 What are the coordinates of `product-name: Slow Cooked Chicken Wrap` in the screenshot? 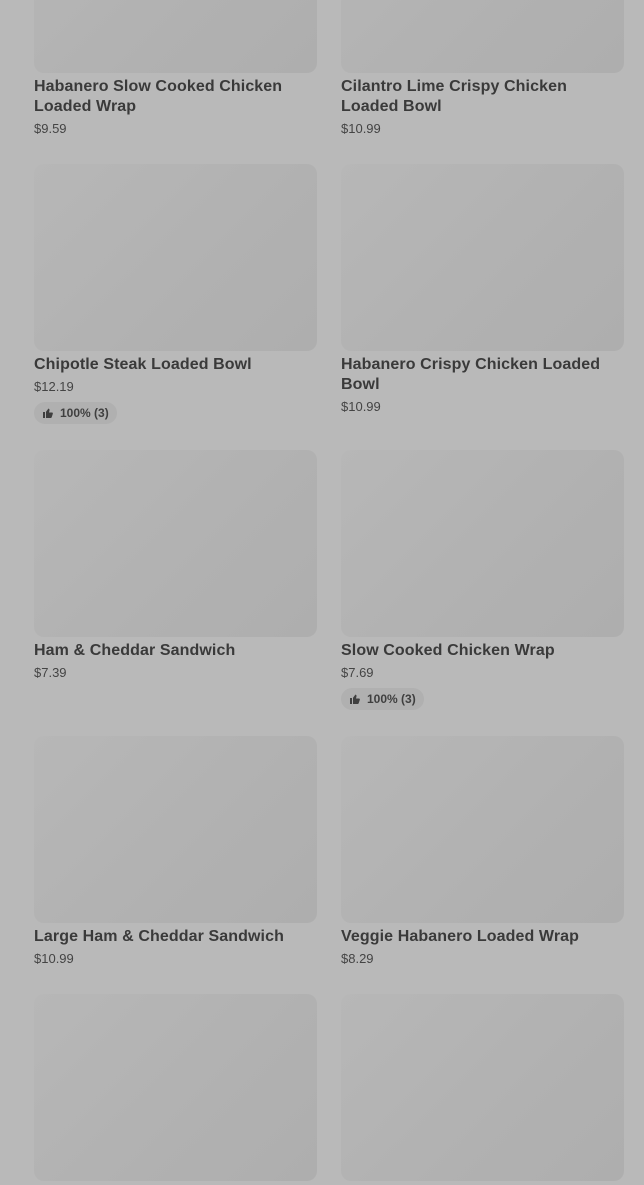 It's located at (482, 651).